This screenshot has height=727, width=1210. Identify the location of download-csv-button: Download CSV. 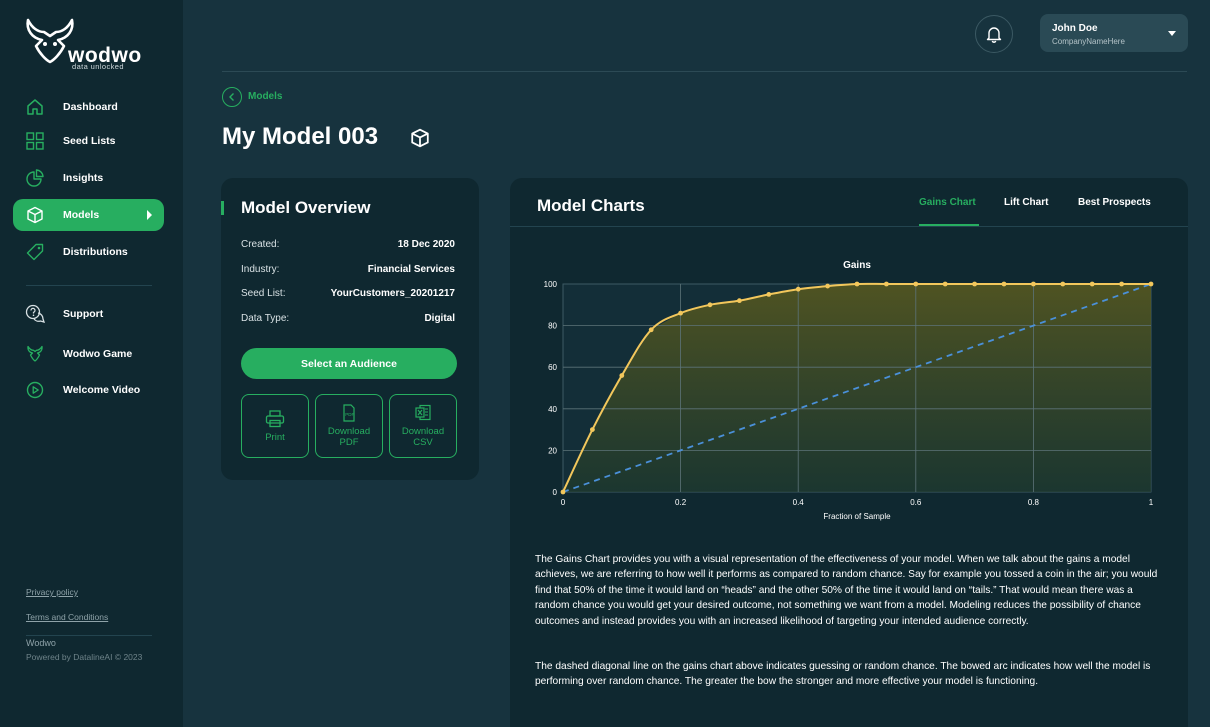
(423, 426).